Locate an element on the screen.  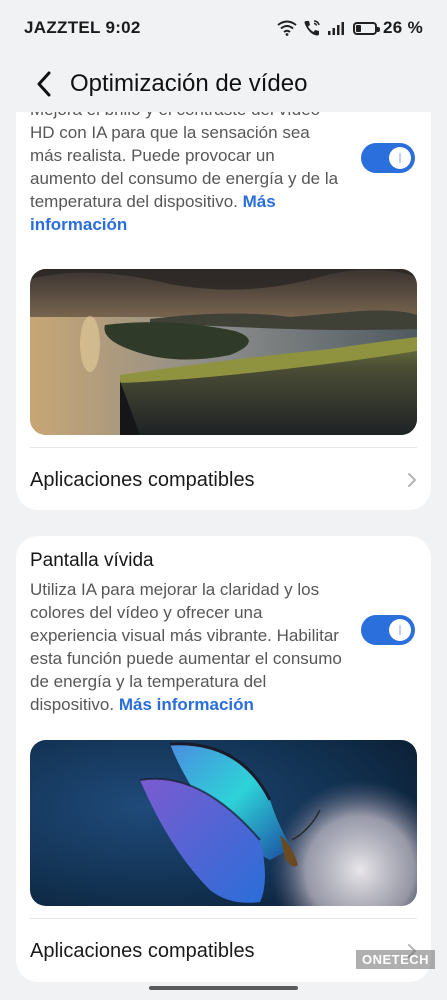
back-button is located at coordinates (44, 84).